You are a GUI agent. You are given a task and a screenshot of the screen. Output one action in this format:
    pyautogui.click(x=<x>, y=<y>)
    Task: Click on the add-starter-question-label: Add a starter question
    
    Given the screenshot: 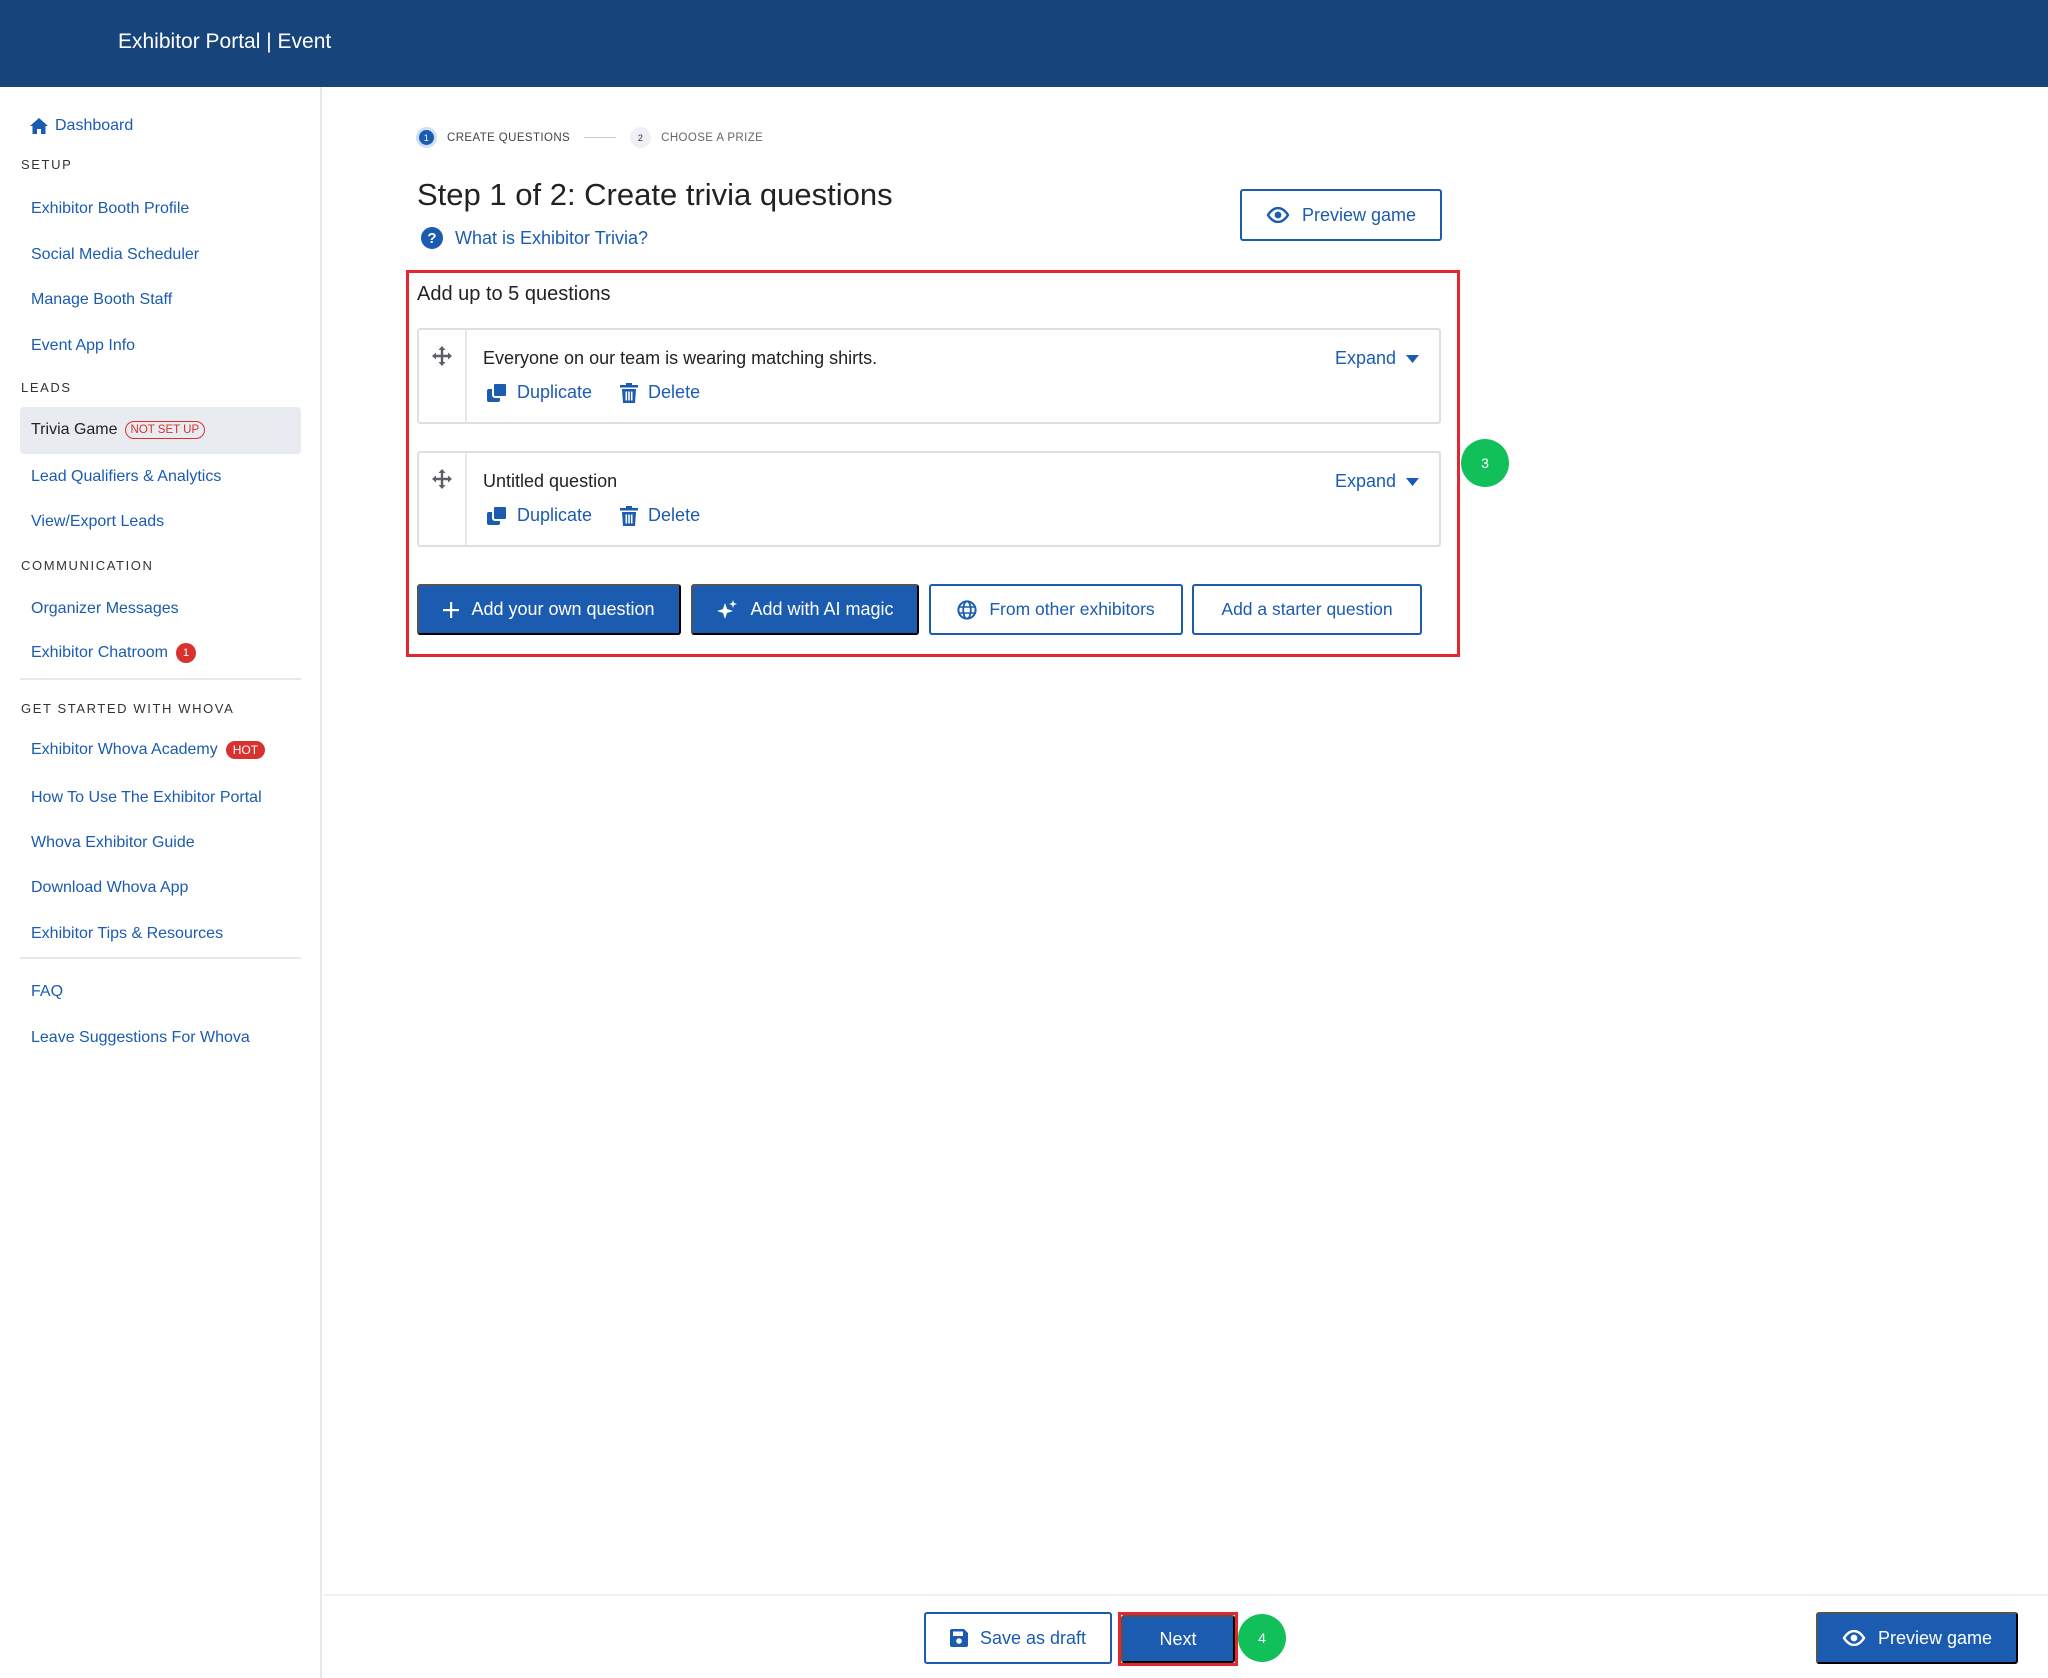 What is the action you would take?
    pyautogui.click(x=1307, y=609)
    